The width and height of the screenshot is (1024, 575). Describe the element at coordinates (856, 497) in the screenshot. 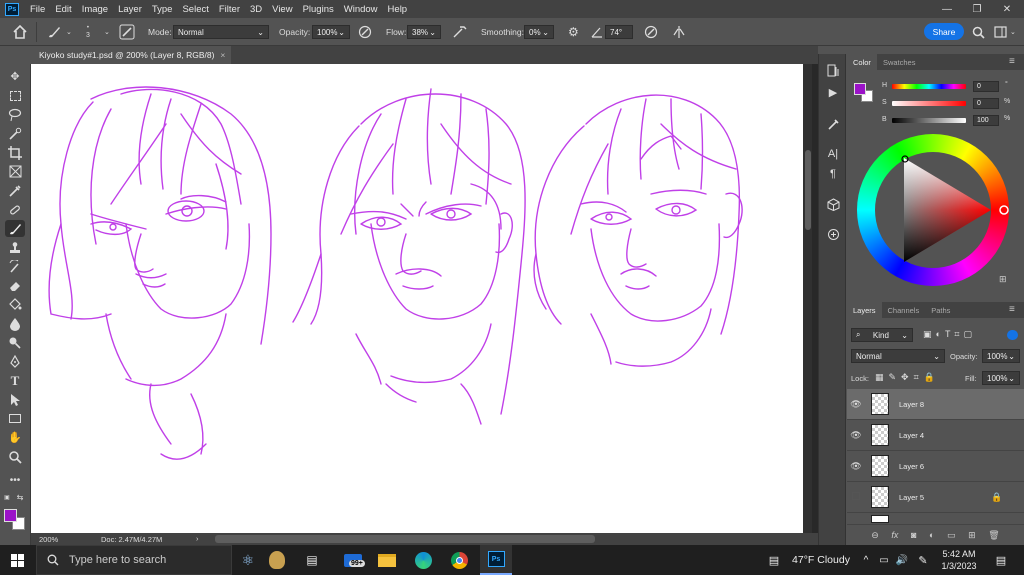

I see `visibility-toggle` at that location.